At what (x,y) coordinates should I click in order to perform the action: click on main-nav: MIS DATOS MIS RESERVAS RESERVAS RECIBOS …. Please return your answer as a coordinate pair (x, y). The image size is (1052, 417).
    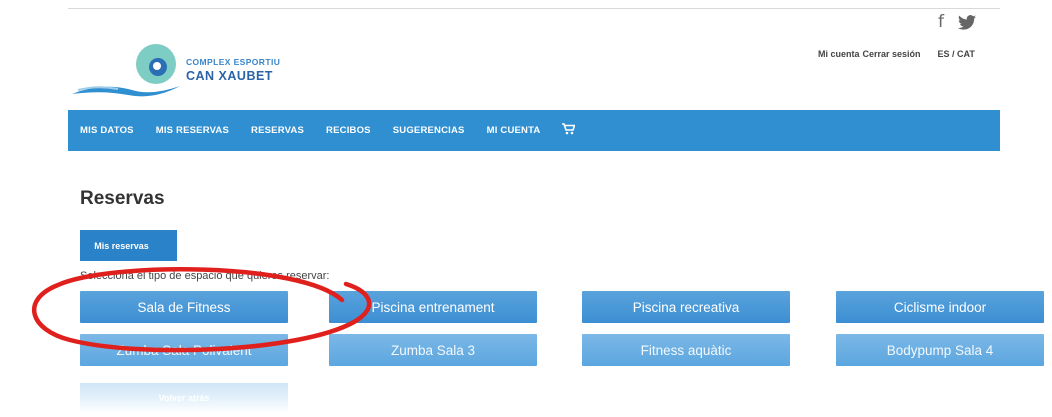
    Looking at the image, I should click on (534, 130).